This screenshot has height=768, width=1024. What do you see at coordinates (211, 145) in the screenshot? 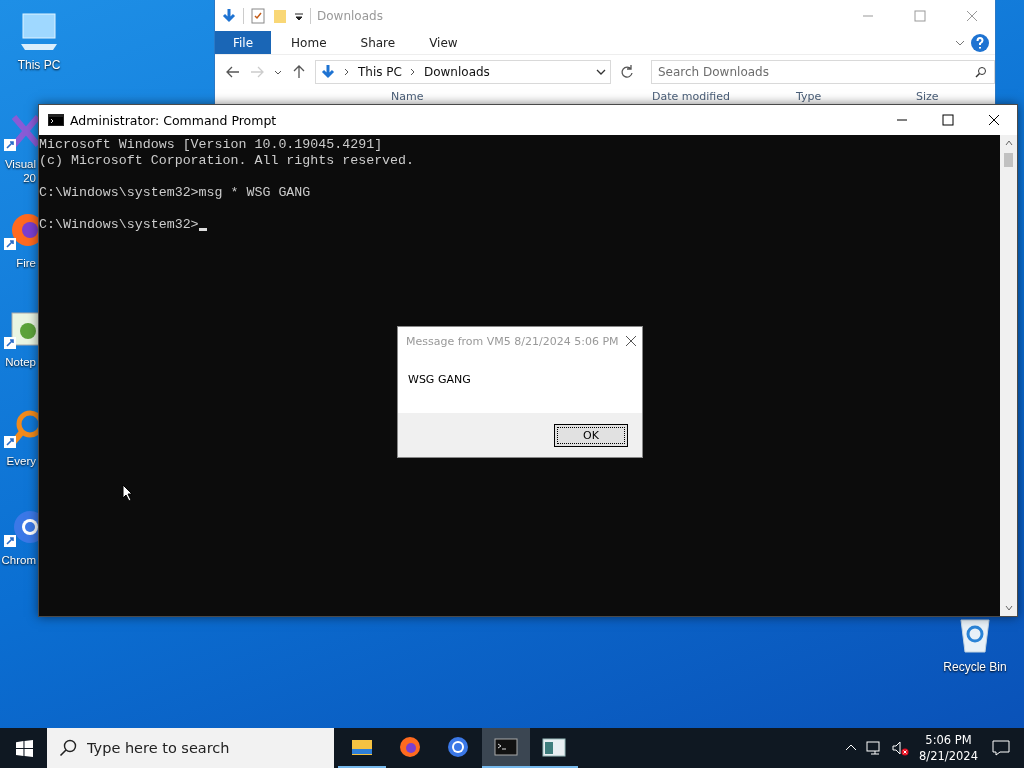
I see `console-line: Microsoft Windows [Version 10.0.19045.4291]` at bounding box center [211, 145].